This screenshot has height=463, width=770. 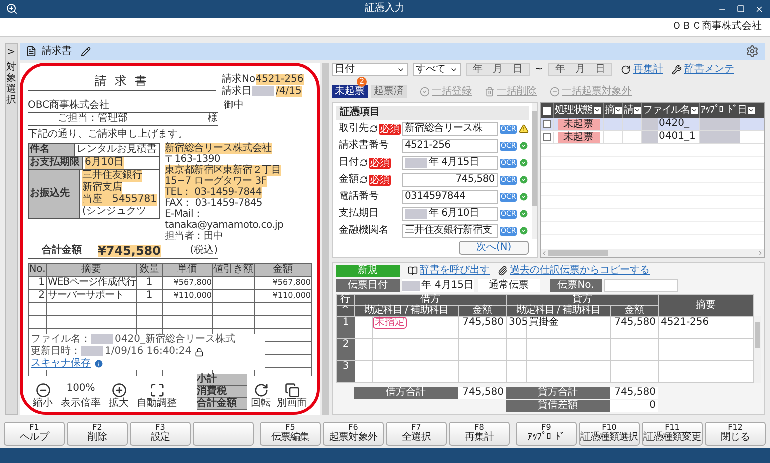 What do you see at coordinates (416, 434) in the screenshot?
I see `function-key: F7 全選択` at bounding box center [416, 434].